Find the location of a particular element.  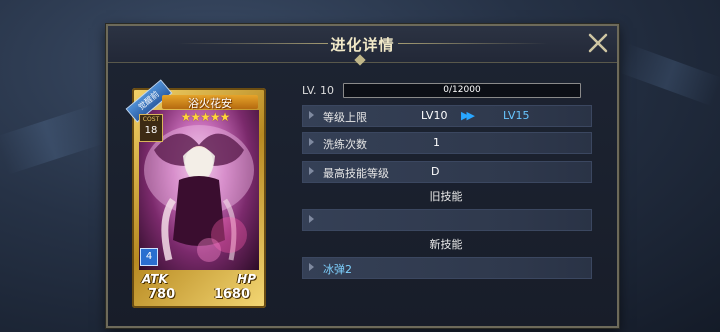

level-cap-from: LV10 is located at coordinates (434, 115).